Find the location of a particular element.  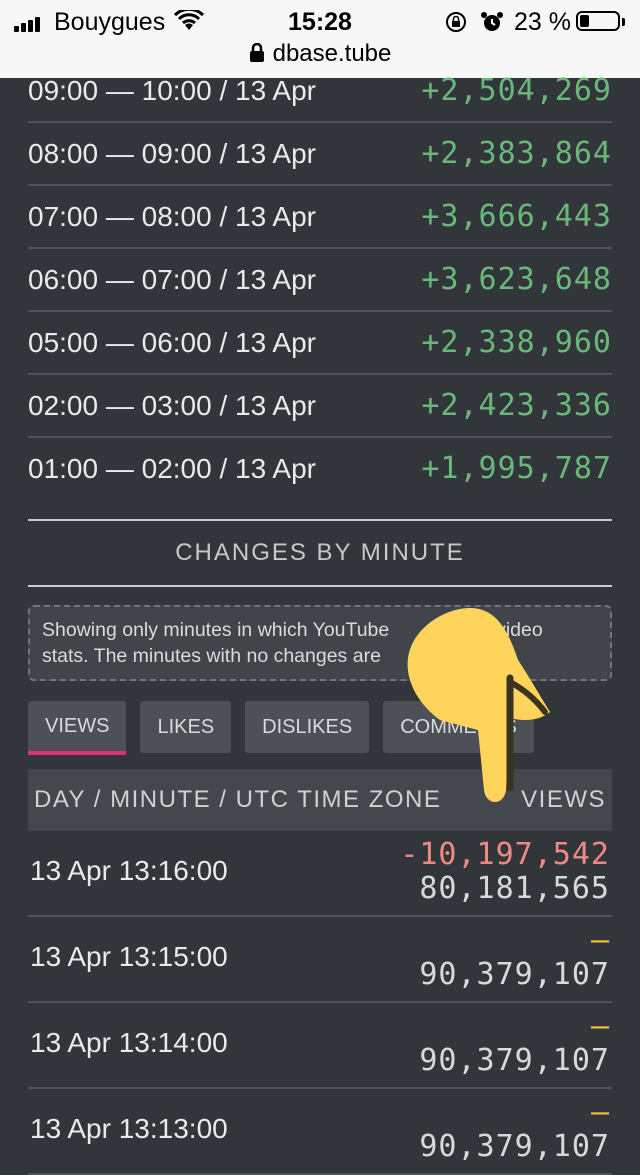

hour-range: 05:00 — 06:00 / 13 Apr is located at coordinates (172, 342).